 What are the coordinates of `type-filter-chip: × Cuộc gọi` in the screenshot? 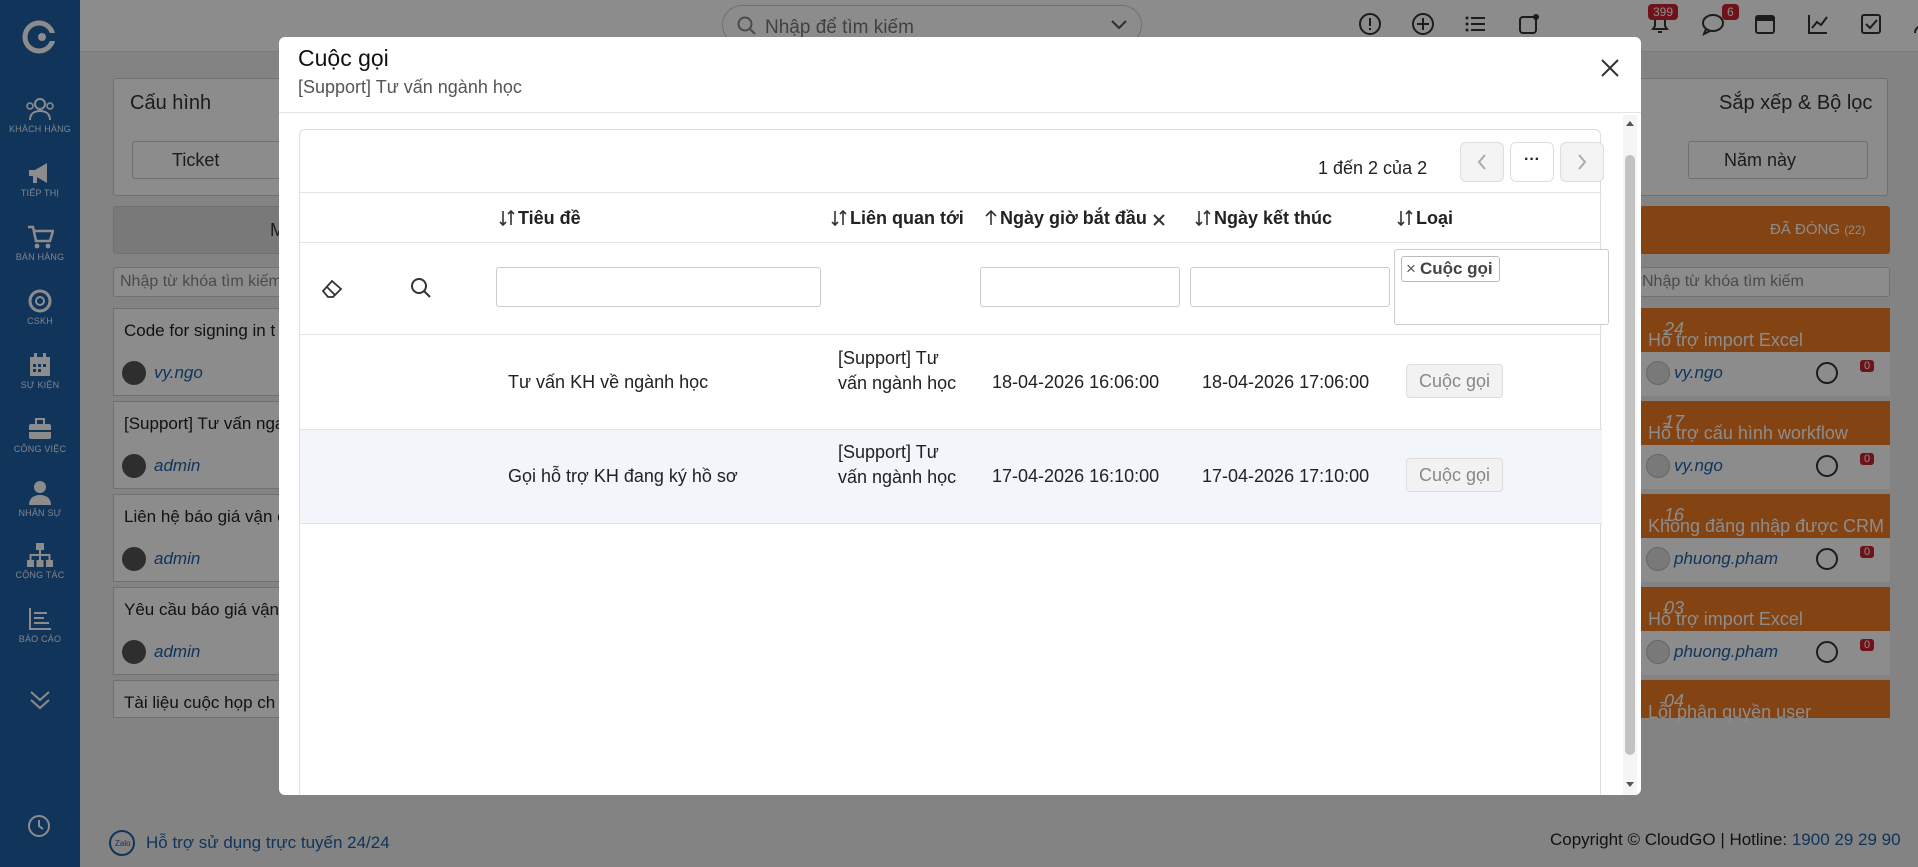 It's located at (1450, 269).